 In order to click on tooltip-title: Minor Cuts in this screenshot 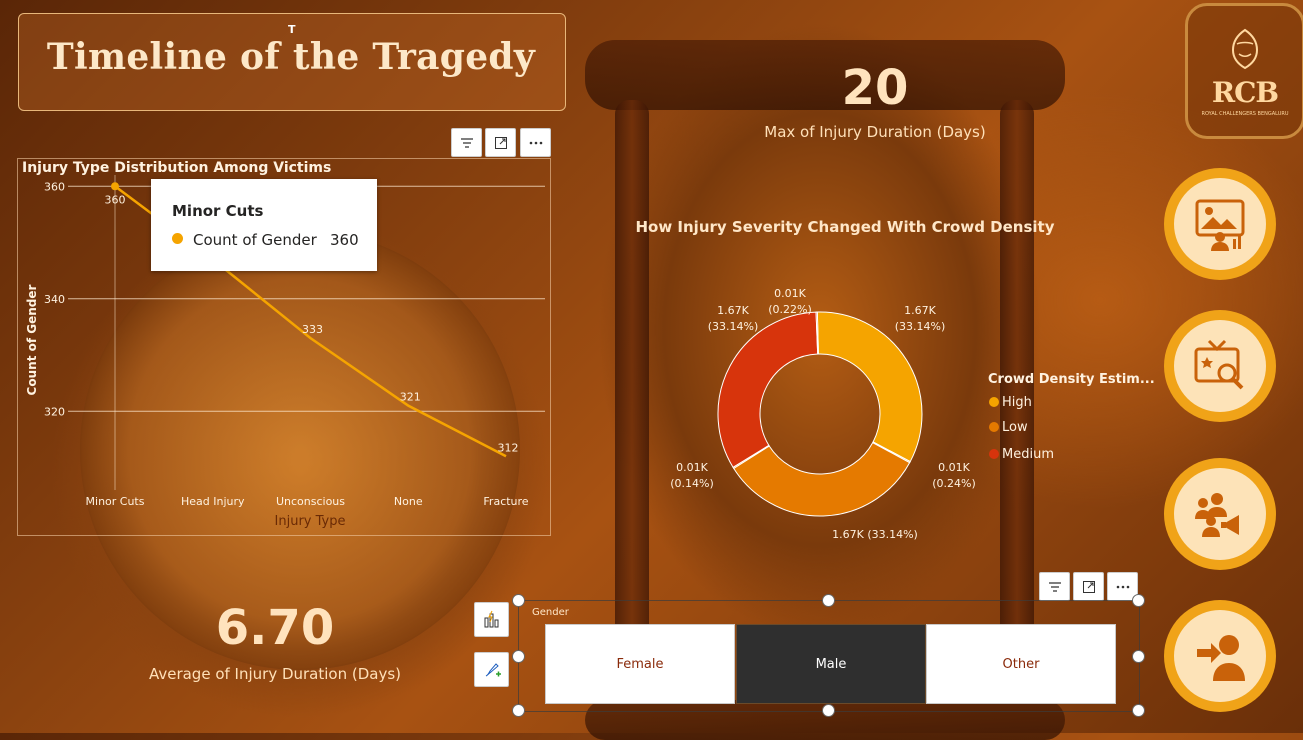, I will do `click(218, 211)`.